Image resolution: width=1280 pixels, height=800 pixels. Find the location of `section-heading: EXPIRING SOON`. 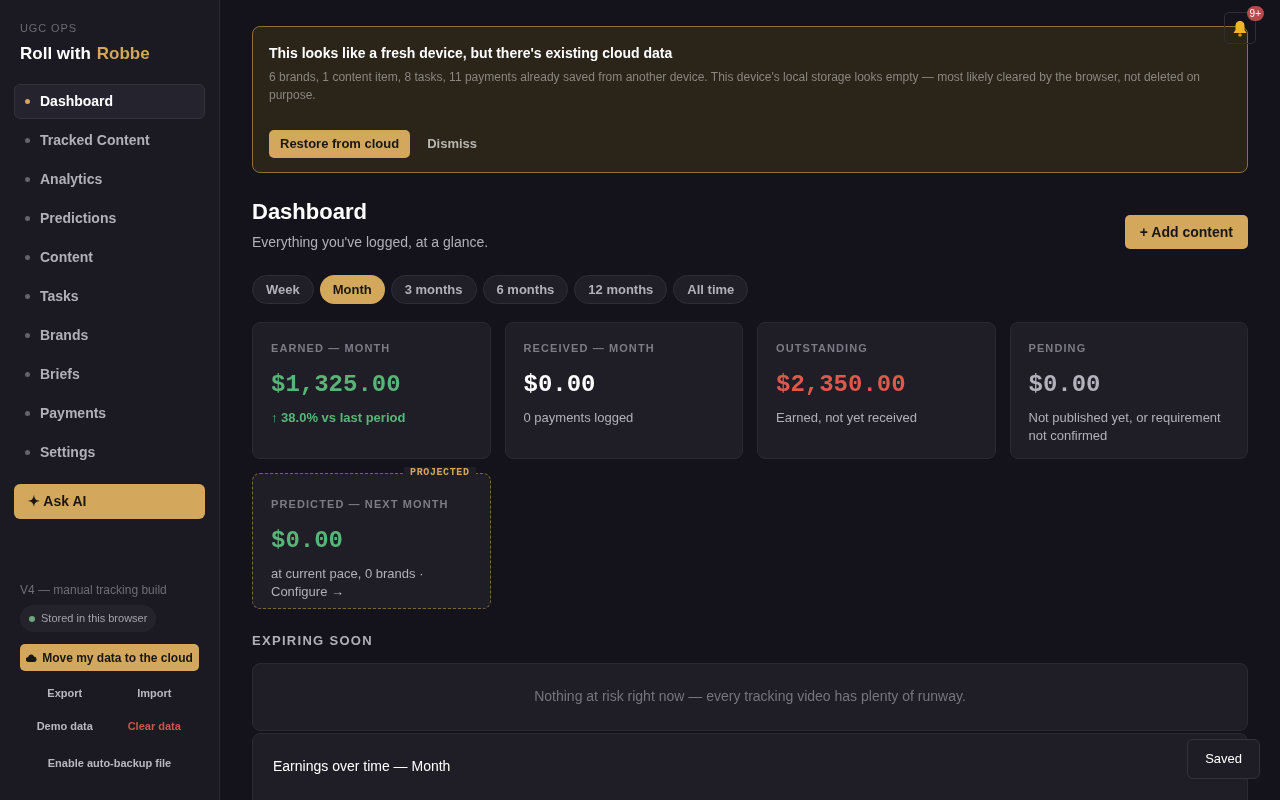

section-heading: EXPIRING SOON is located at coordinates (313, 641).